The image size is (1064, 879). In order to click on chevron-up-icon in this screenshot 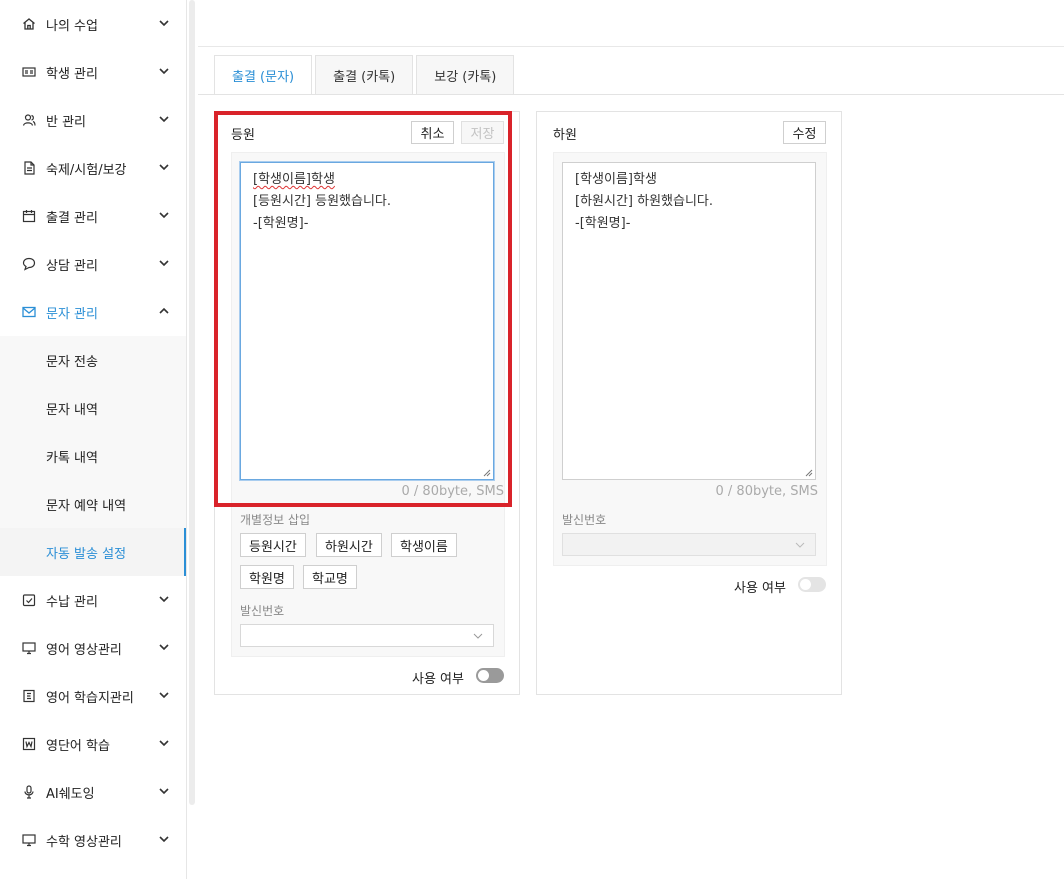, I will do `click(164, 310)`.